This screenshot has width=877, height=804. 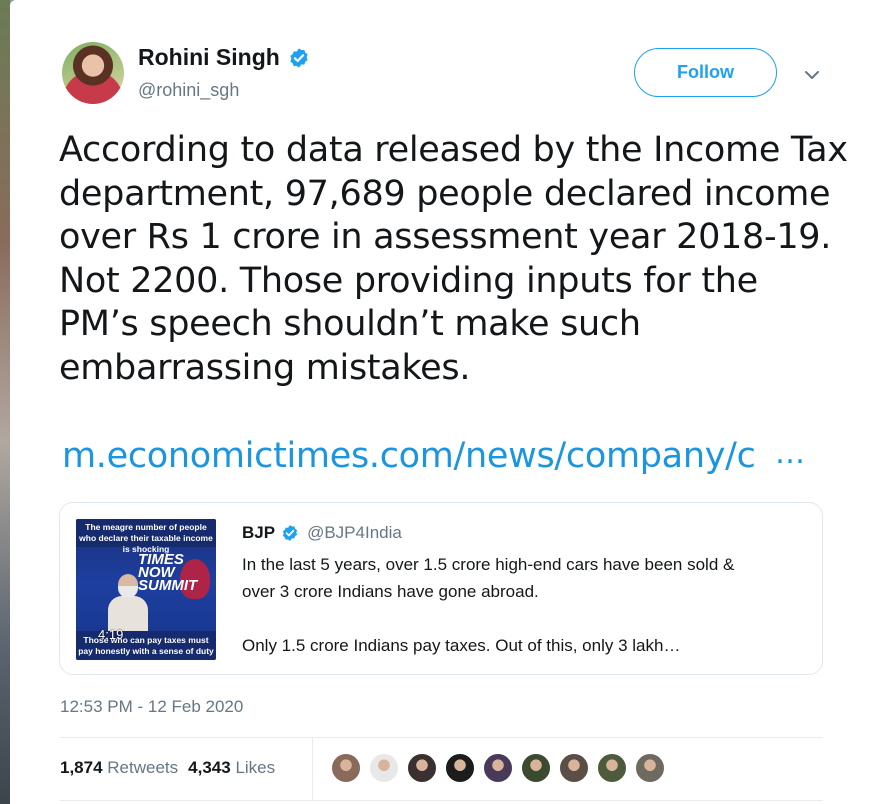 What do you see at coordinates (111, 634) in the screenshot?
I see `video-duration: 4:19` at bounding box center [111, 634].